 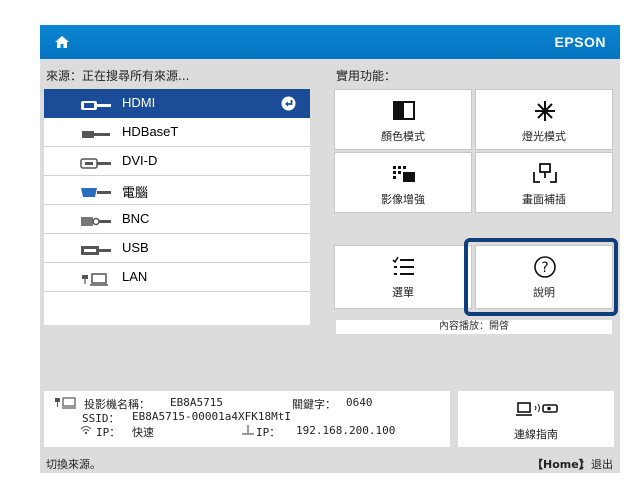 What do you see at coordinates (268, 432) in the screenshot?
I see `wired-ip-label: IP：` at bounding box center [268, 432].